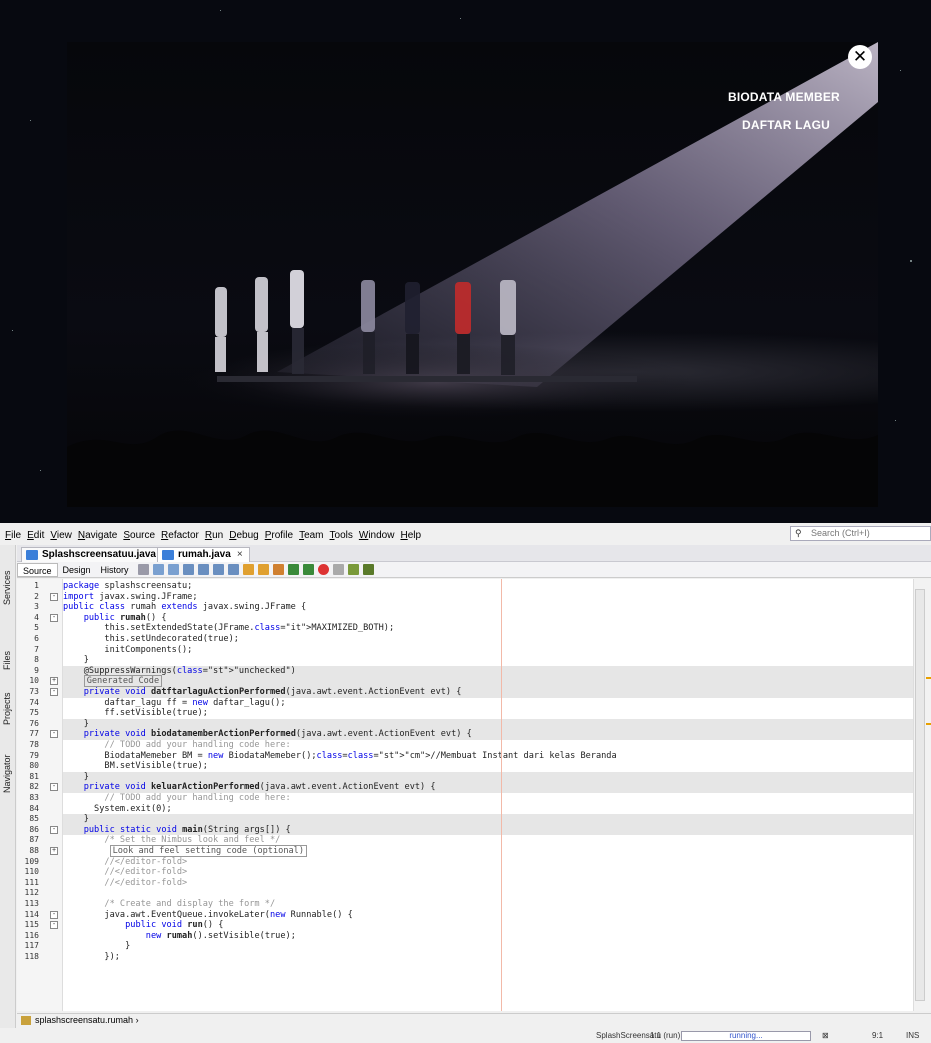 This screenshot has height=1043, width=931. Describe the element at coordinates (240, 554) in the screenshot. I see `close-tab-icon: ×` at that location.